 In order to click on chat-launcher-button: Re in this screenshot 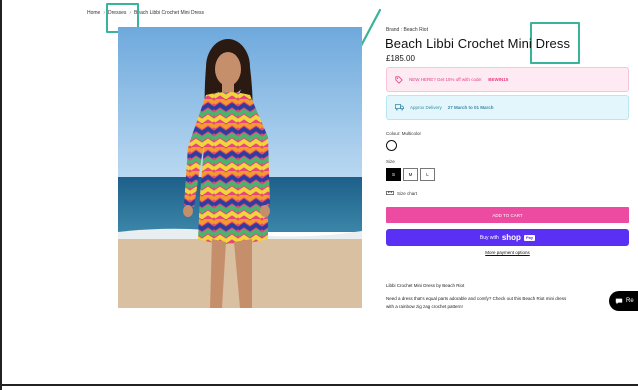, I will do `click(623, 301)`.